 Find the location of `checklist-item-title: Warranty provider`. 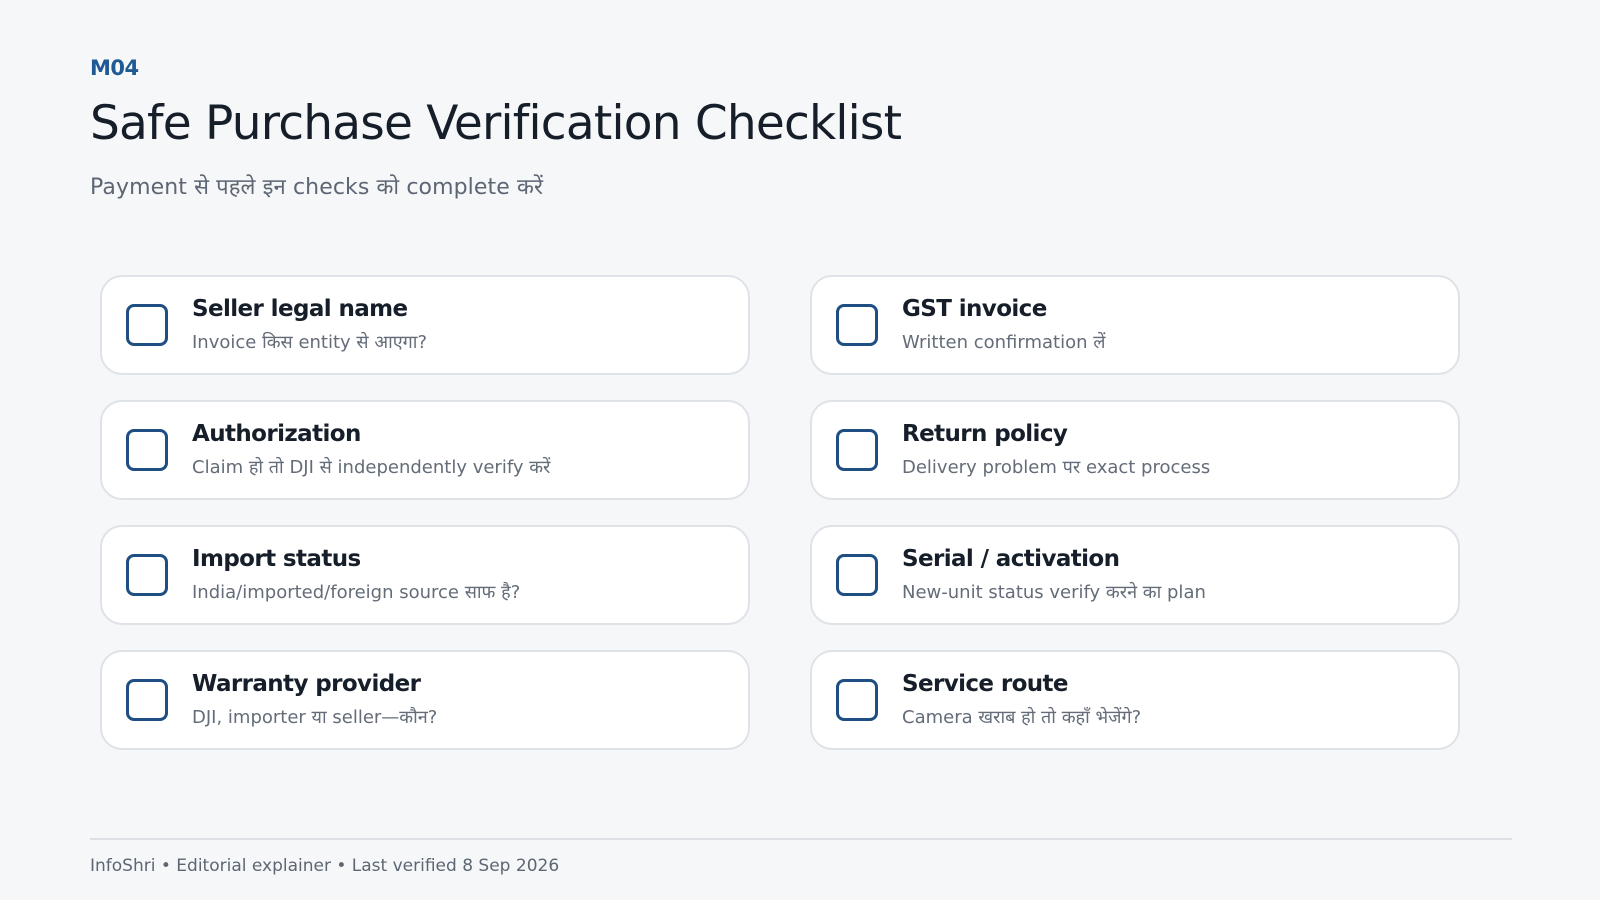

checklist-item-title: Warranty provider is located at coordinates (306, 684).